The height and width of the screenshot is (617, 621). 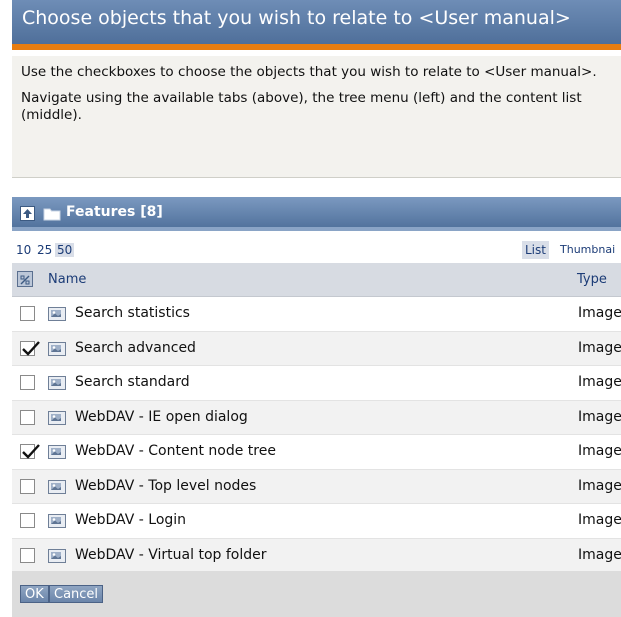 What do you see at coordinates (132, 313) in the screenshot?
I see `row-name: Search statistics` at bounding box center [132, 313].